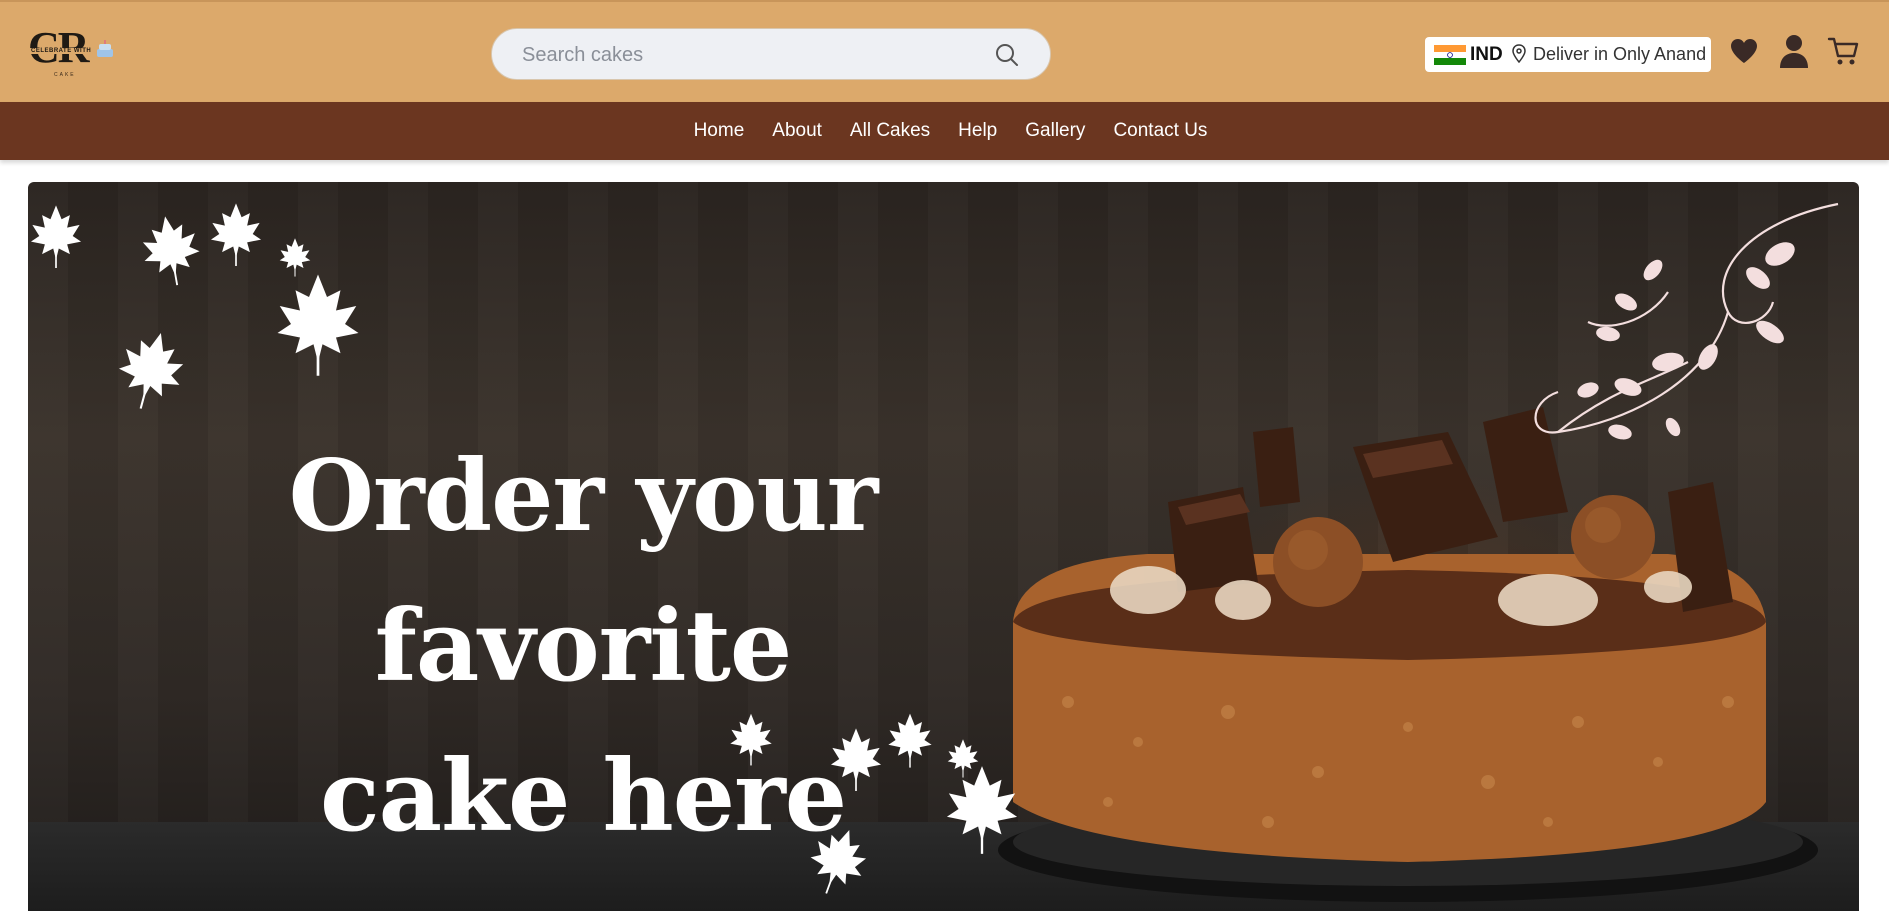  I want to click on hero-headline-line1: Order your favorite, so click(583, 571).